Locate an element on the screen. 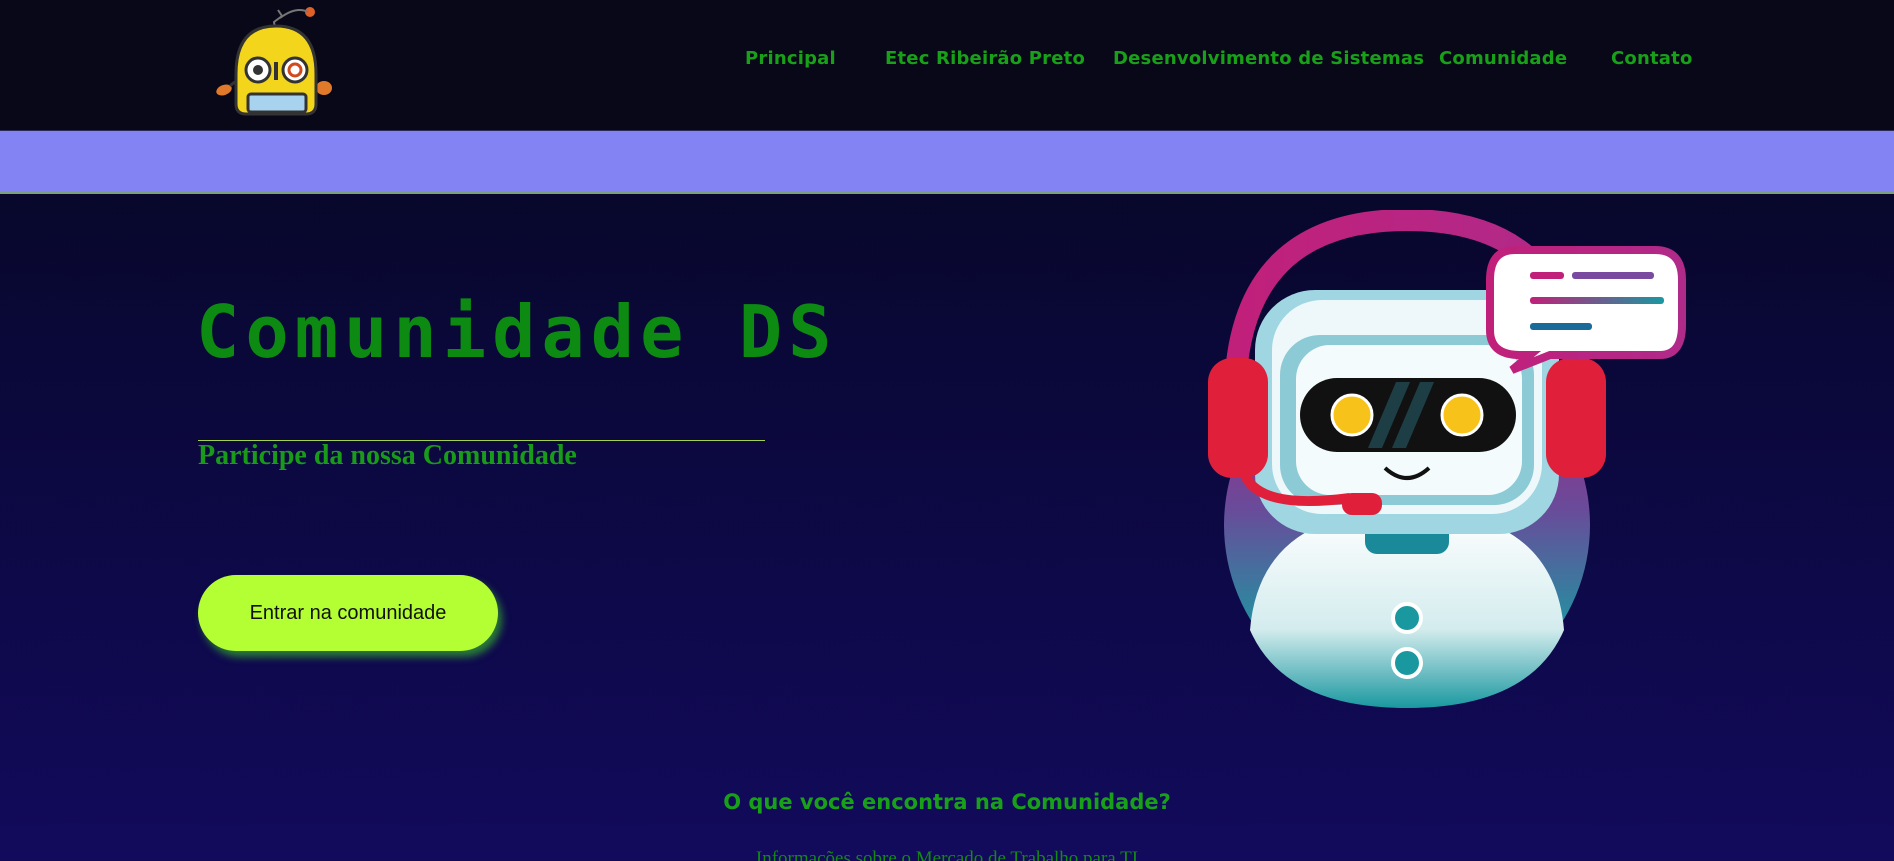  nav-link-desenvolvimento: Desenvolvimento de Sistemas is located at coordinates (1268, 58).